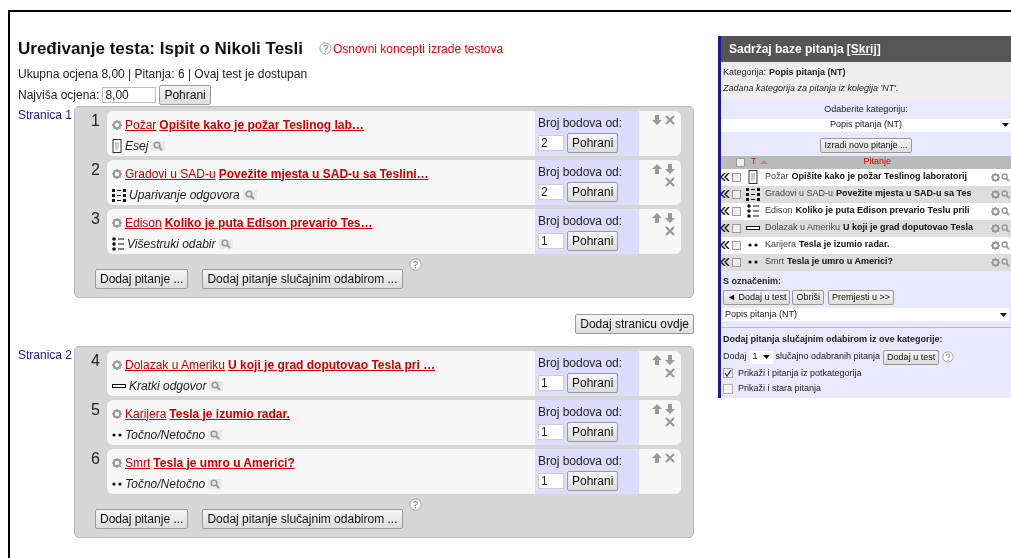 Image resolution: width=1011 pixels, height=558 pixels. What do you see at coordinates (860, 297) in the screenshot?
I see `button: Premjesti u >>` at bounding box center [860, 297].